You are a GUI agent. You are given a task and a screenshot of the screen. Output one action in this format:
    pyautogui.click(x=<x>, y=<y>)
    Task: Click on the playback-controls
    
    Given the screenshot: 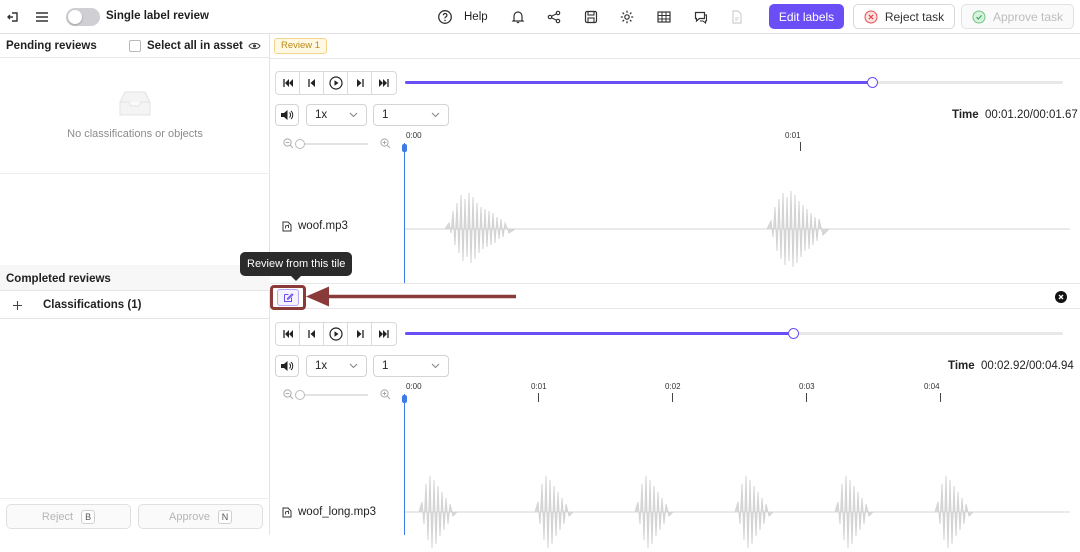 What is the action you would take?
    pyautogui.click(x=336, y=334)
    